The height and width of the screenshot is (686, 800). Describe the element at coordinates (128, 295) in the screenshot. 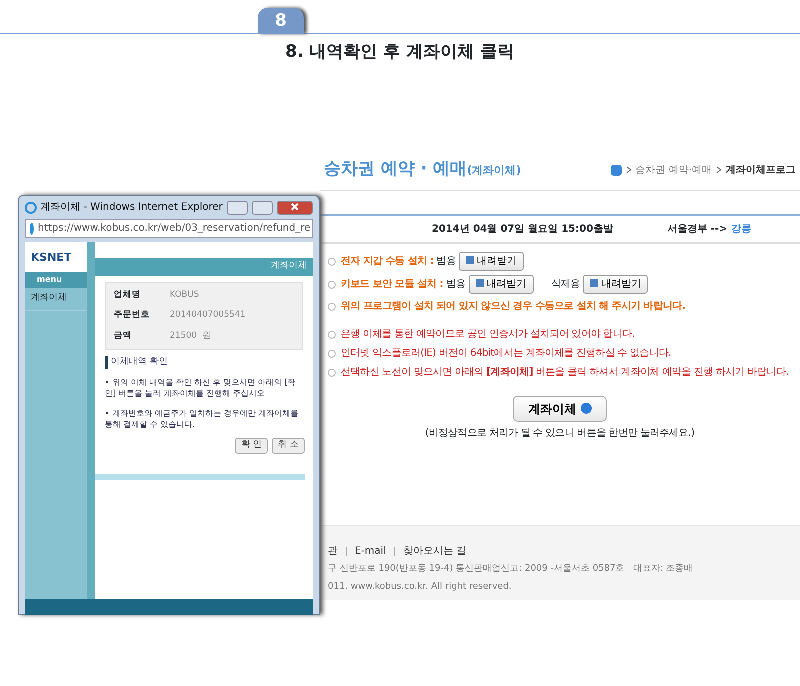

I see `info-label: 업체명` at that location.